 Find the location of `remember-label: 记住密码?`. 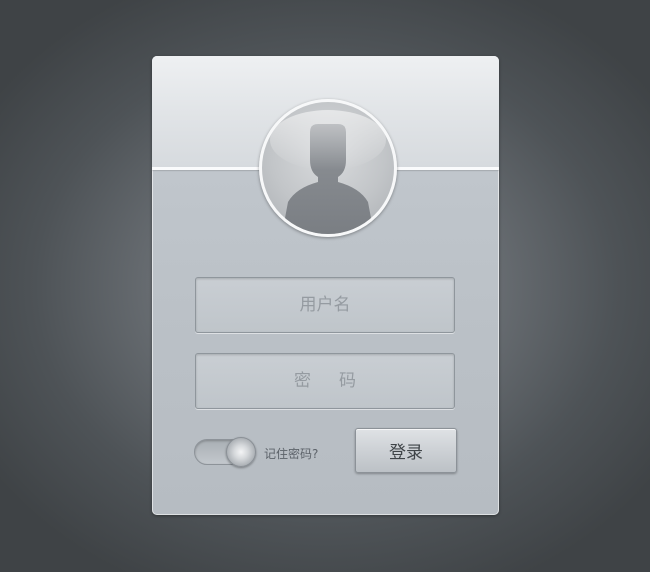

remember-label: 记住密码? is located at coordinates (291, 454).